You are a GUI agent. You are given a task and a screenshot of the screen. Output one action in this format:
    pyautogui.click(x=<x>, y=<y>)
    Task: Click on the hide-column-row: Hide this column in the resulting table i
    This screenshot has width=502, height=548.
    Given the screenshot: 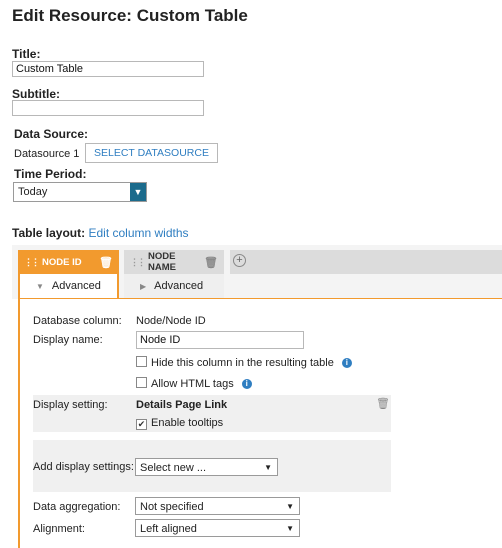 What is the action you would take?
    pyautogui.click(x=244, y=362)
    